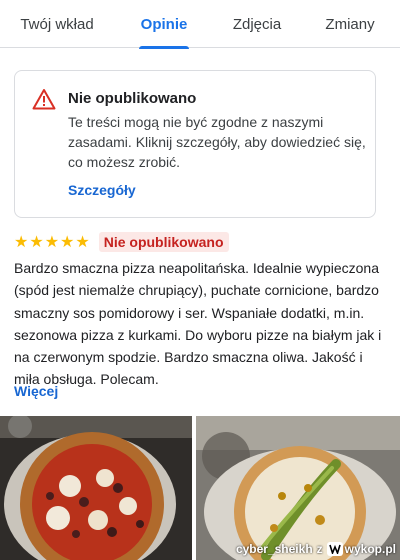 The image size is (400, 560). I want to click on warning-icon, so click(44, 99).